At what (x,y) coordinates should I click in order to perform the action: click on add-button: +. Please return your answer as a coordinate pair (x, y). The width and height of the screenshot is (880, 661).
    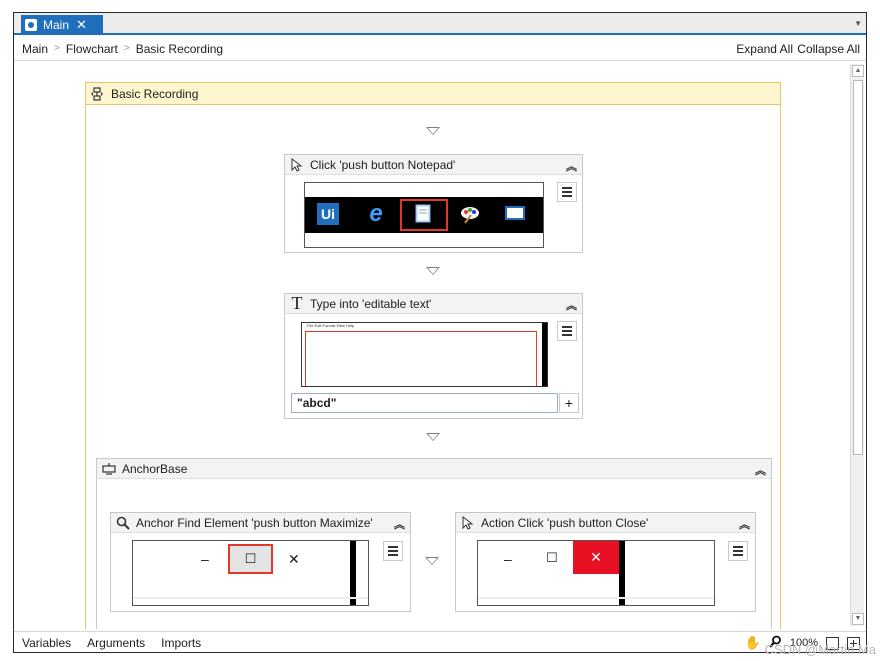
    Looking at the image, I should click on (569, 403).